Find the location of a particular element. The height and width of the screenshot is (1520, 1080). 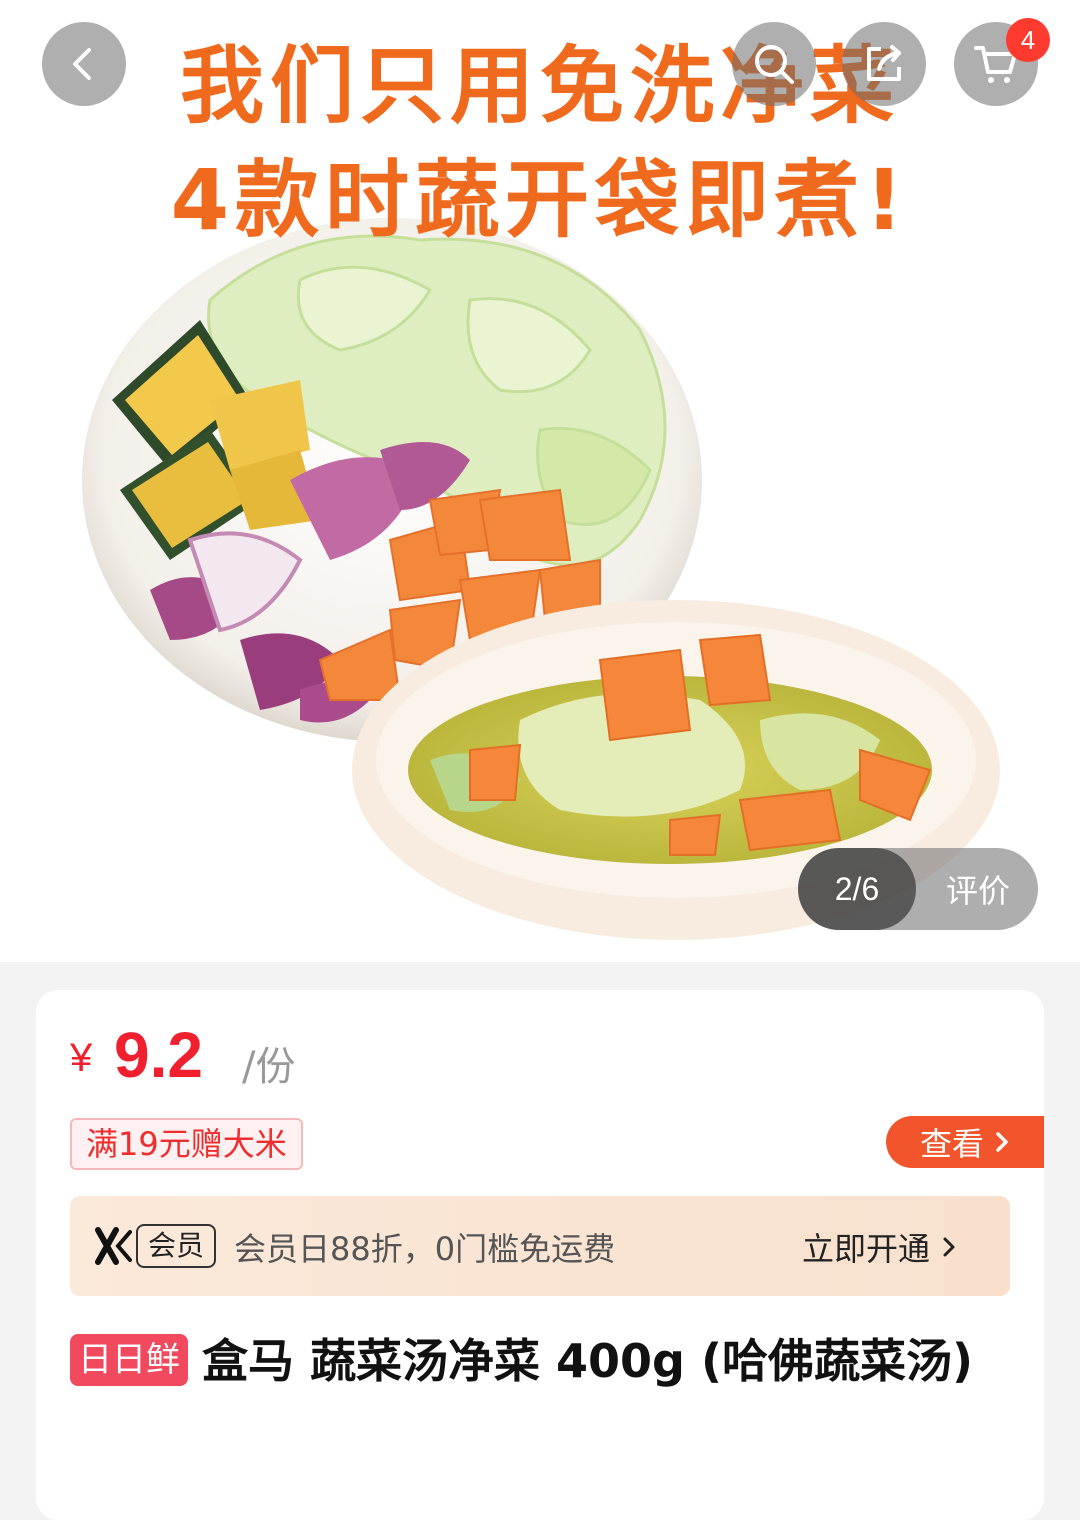

view-promotion-button: 查看 is located at coordinates (965, 1142).